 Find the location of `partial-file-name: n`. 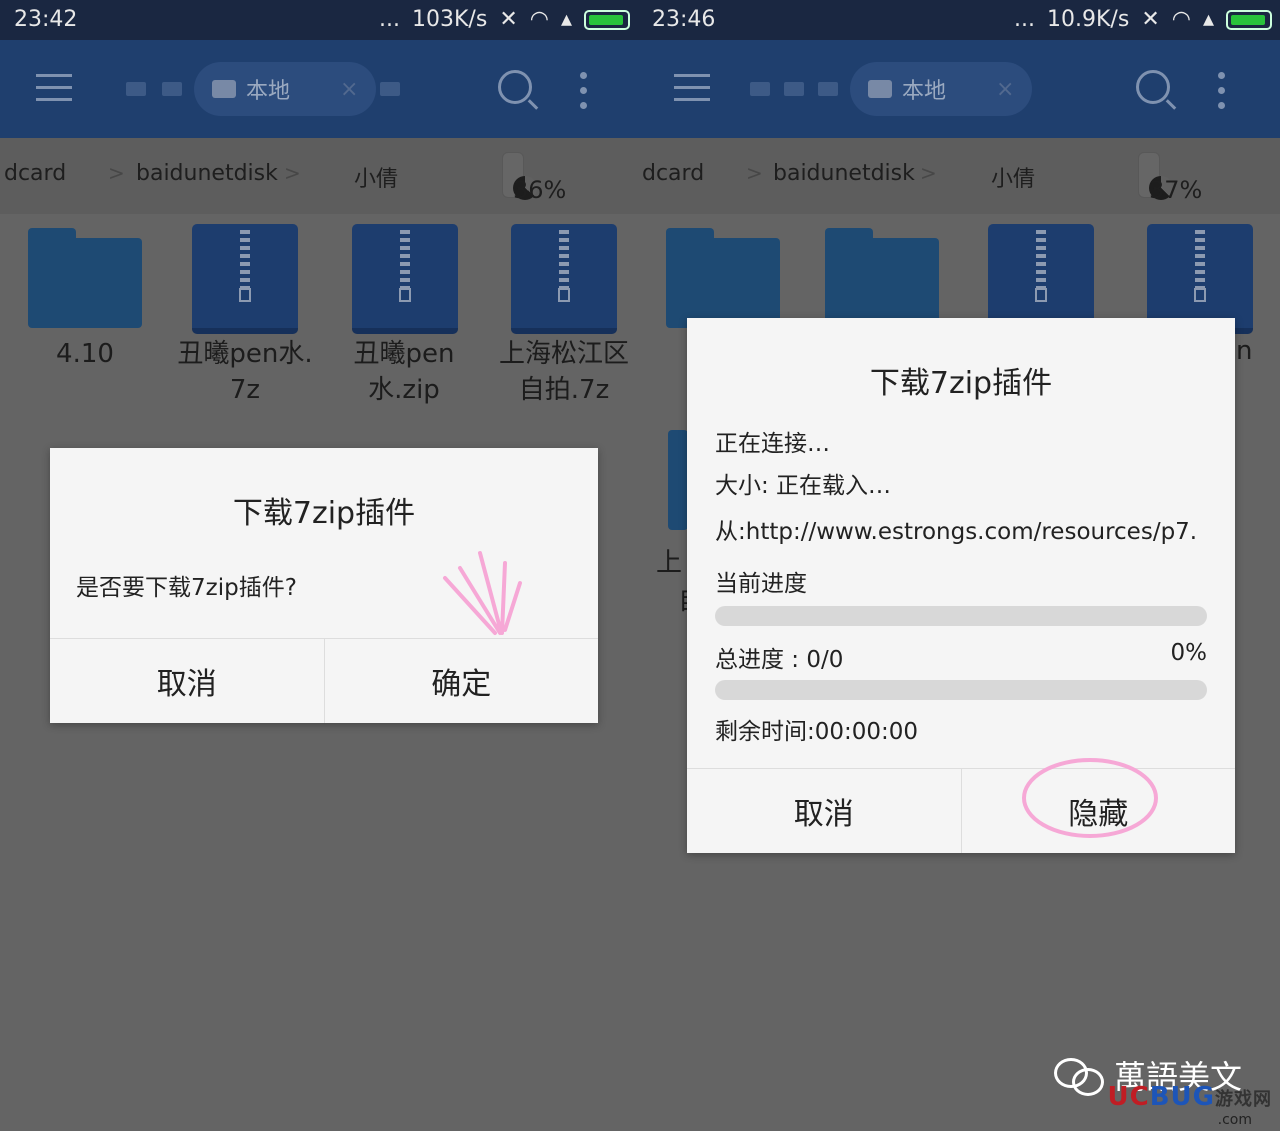

partial-file-name: n is located at coordinates (1244, 351).